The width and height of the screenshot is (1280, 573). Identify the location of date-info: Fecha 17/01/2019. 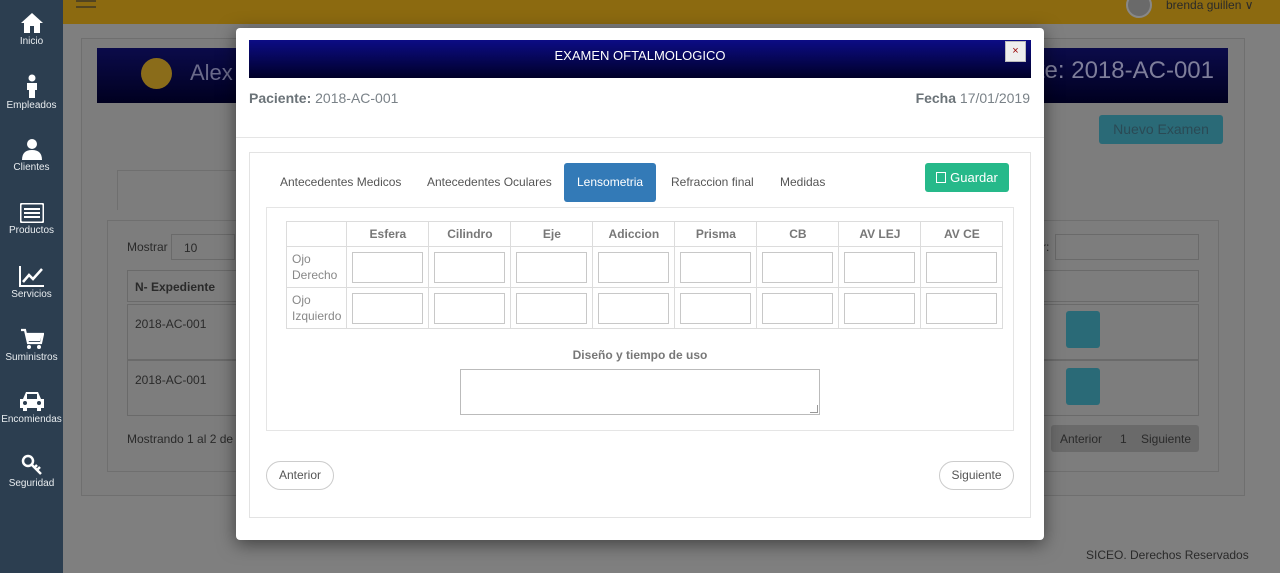
(973, 98).